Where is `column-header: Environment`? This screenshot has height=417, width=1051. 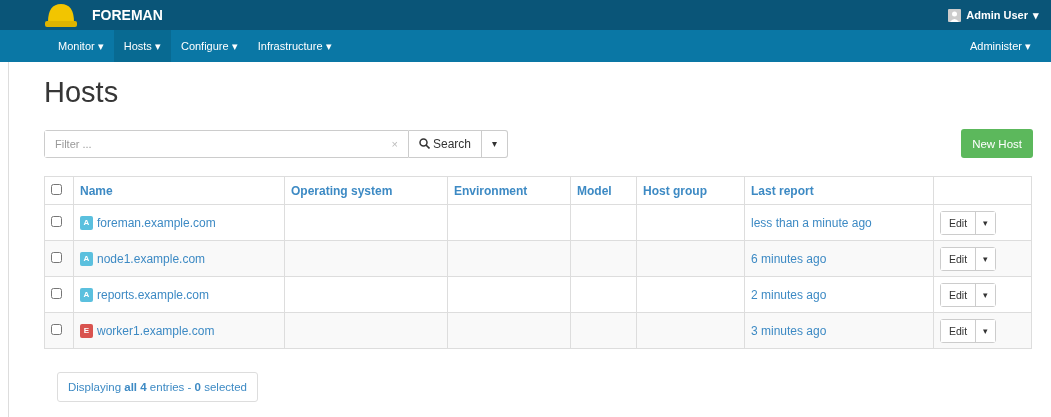 column-header: Environment is located at coordinates (509, 190).